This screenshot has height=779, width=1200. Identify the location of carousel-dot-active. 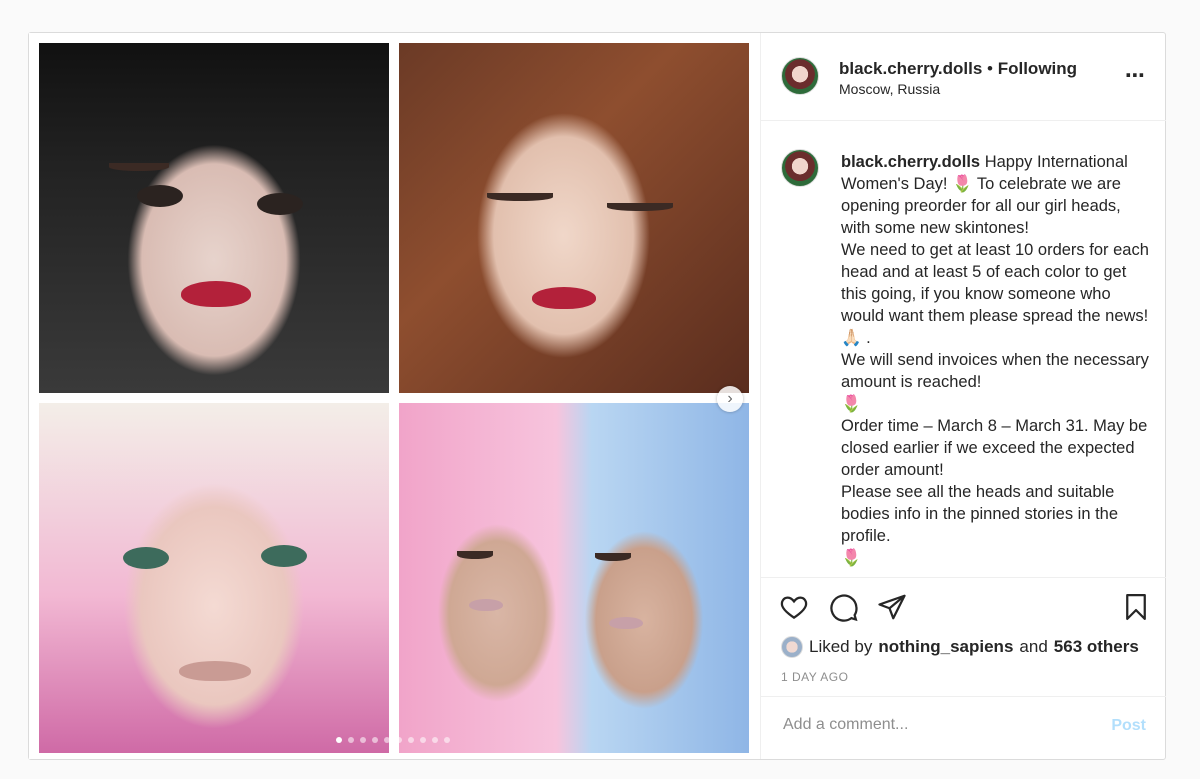
(339, 740).